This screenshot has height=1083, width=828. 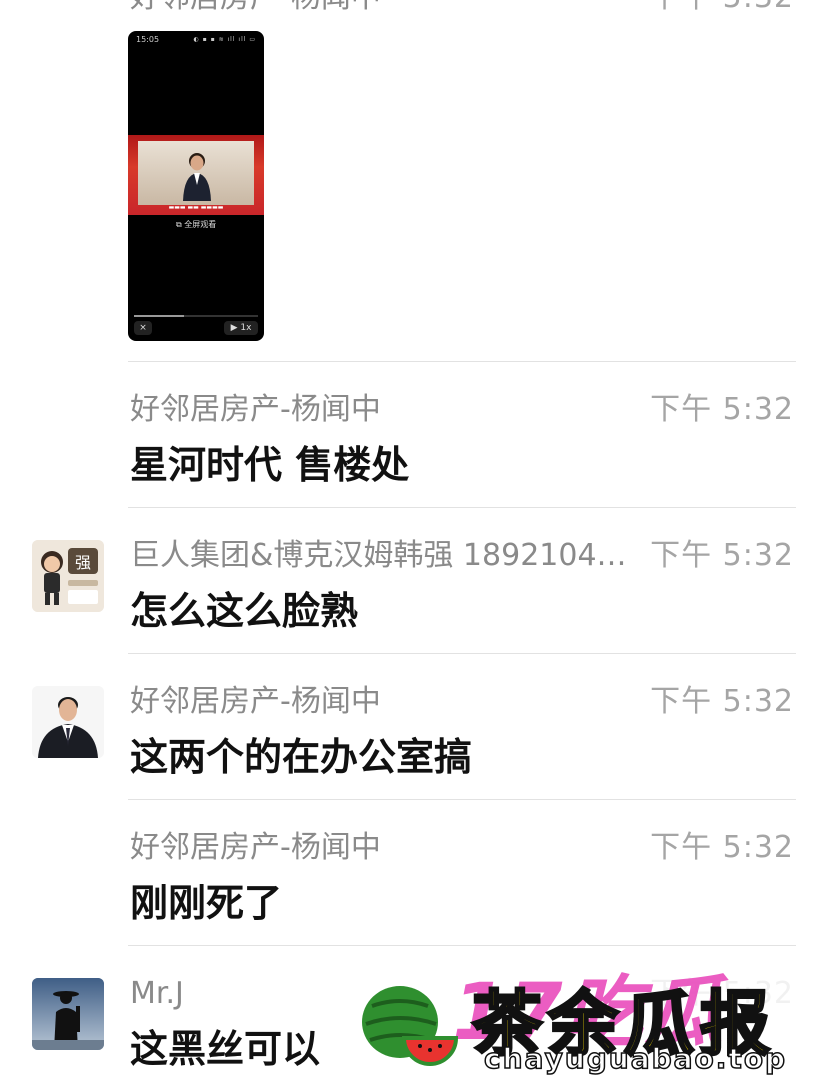 What do you see at coordinates (225, 1049) in the screenshot?
I see `message-text: 这黑丝可以` at bounding box center [225, 1049].